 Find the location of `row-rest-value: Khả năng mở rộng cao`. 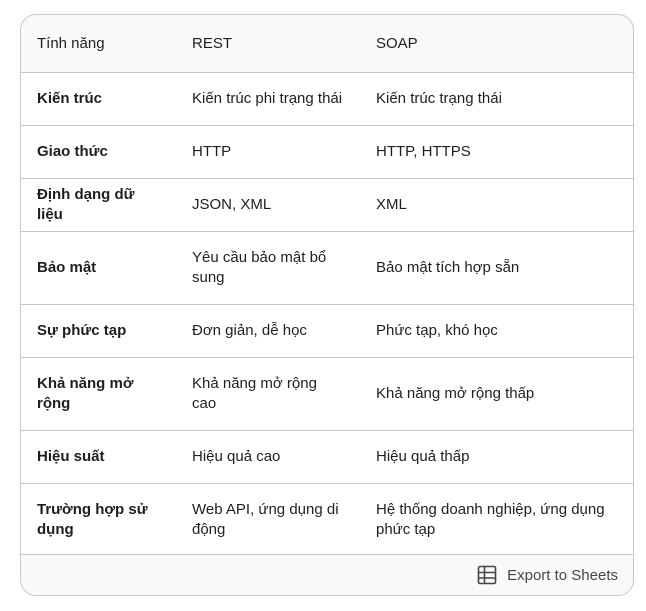

row-rest-value: Khả năng mở rộng cao is located at coordinates (254, 393).